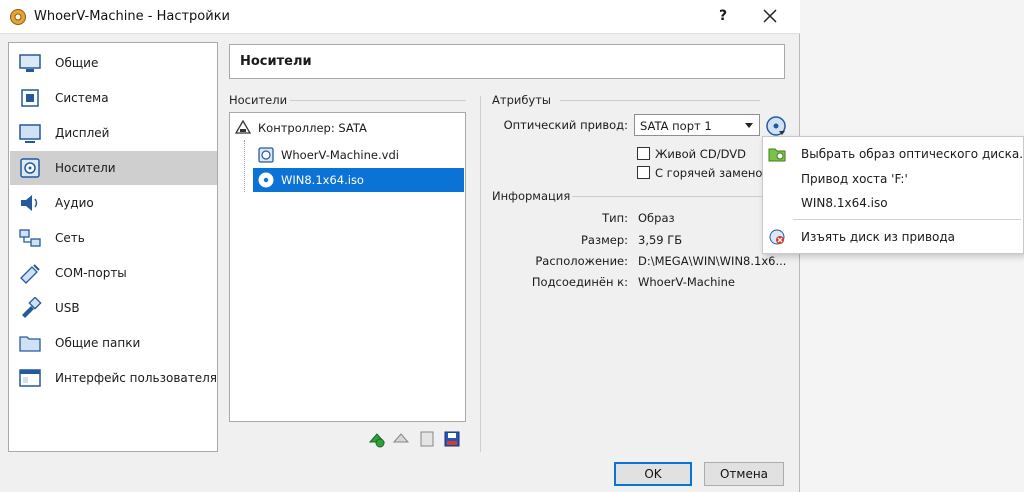  Describe the element at coordinates (312, 128) in the screenshot. I see `controller-label: Контроллер: SATA` at that location.